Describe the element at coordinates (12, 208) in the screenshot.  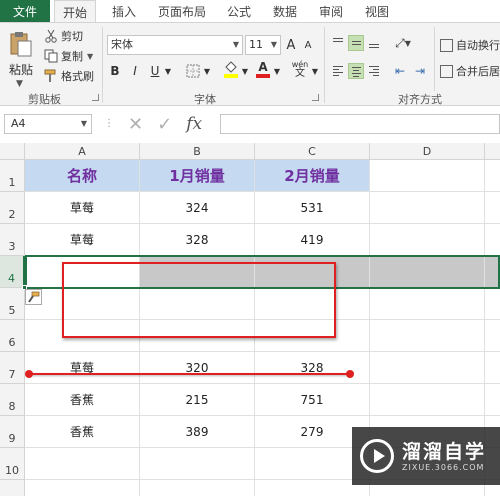
I see `row-header-2: 2` at that location.